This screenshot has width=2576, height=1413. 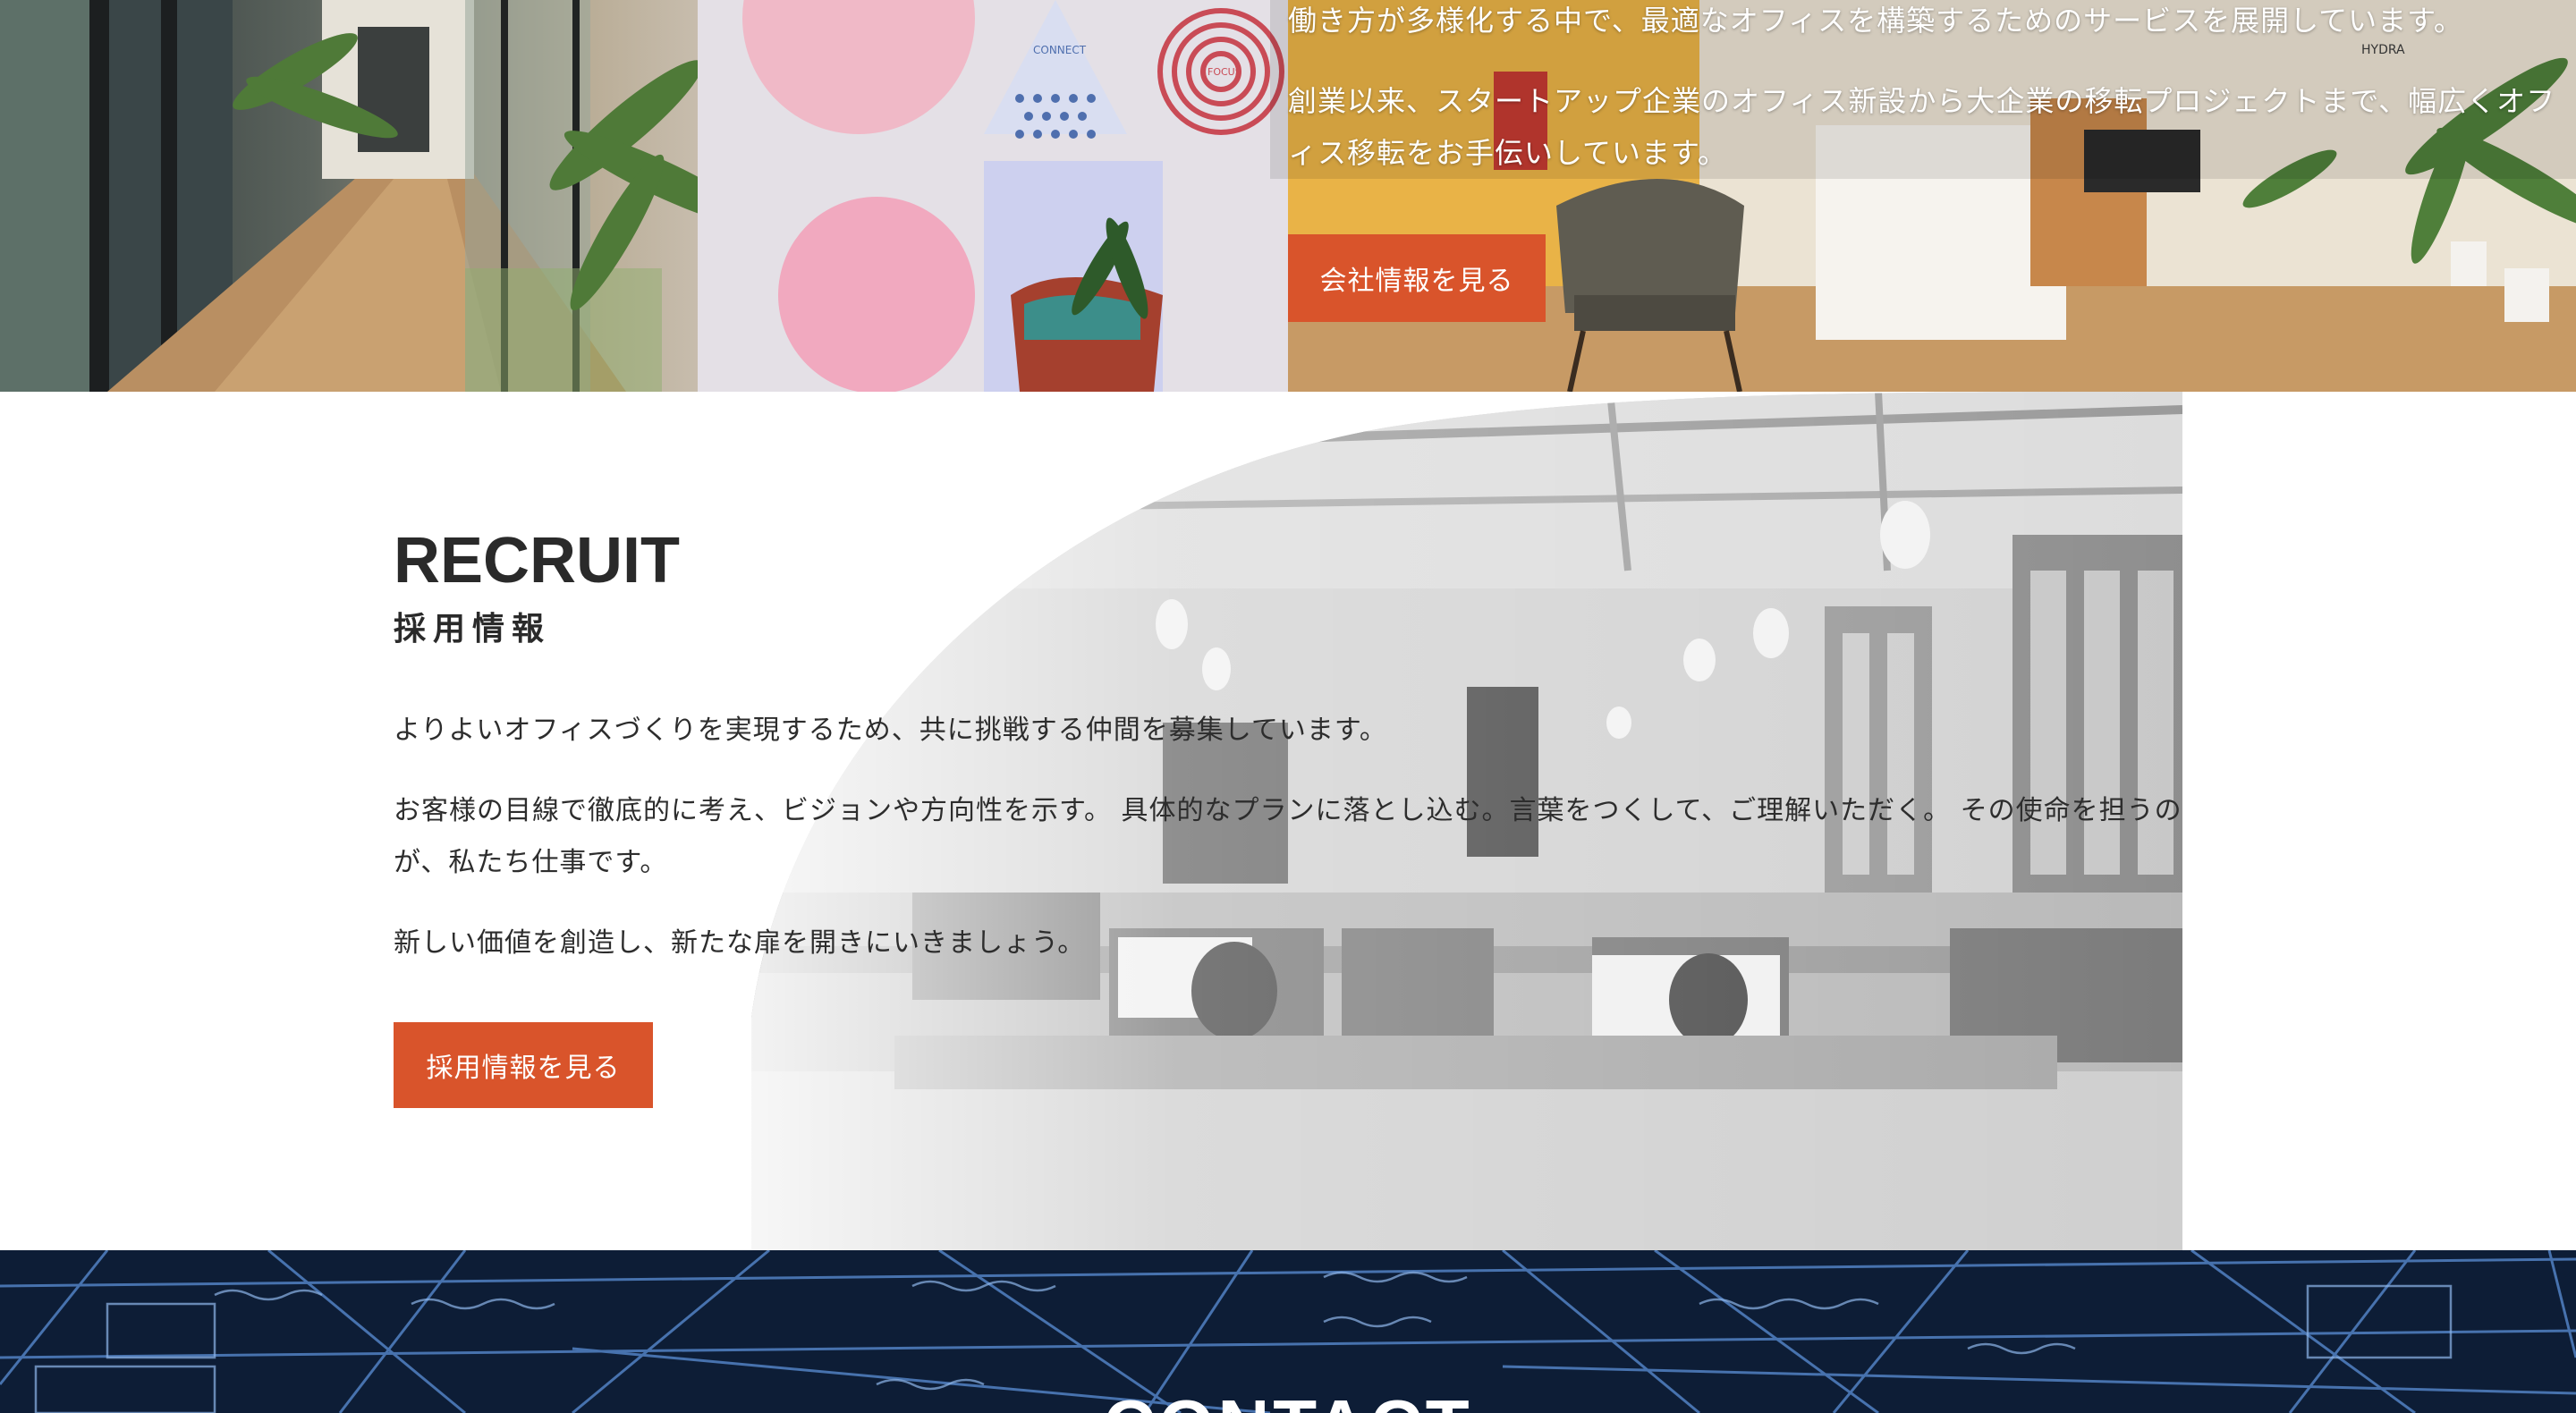 I want to click on company-paragraph: 働き方が多様化する中で、最適なオフィスを構築するためのサービスを展開しています。, so click(x=1875, y=21).